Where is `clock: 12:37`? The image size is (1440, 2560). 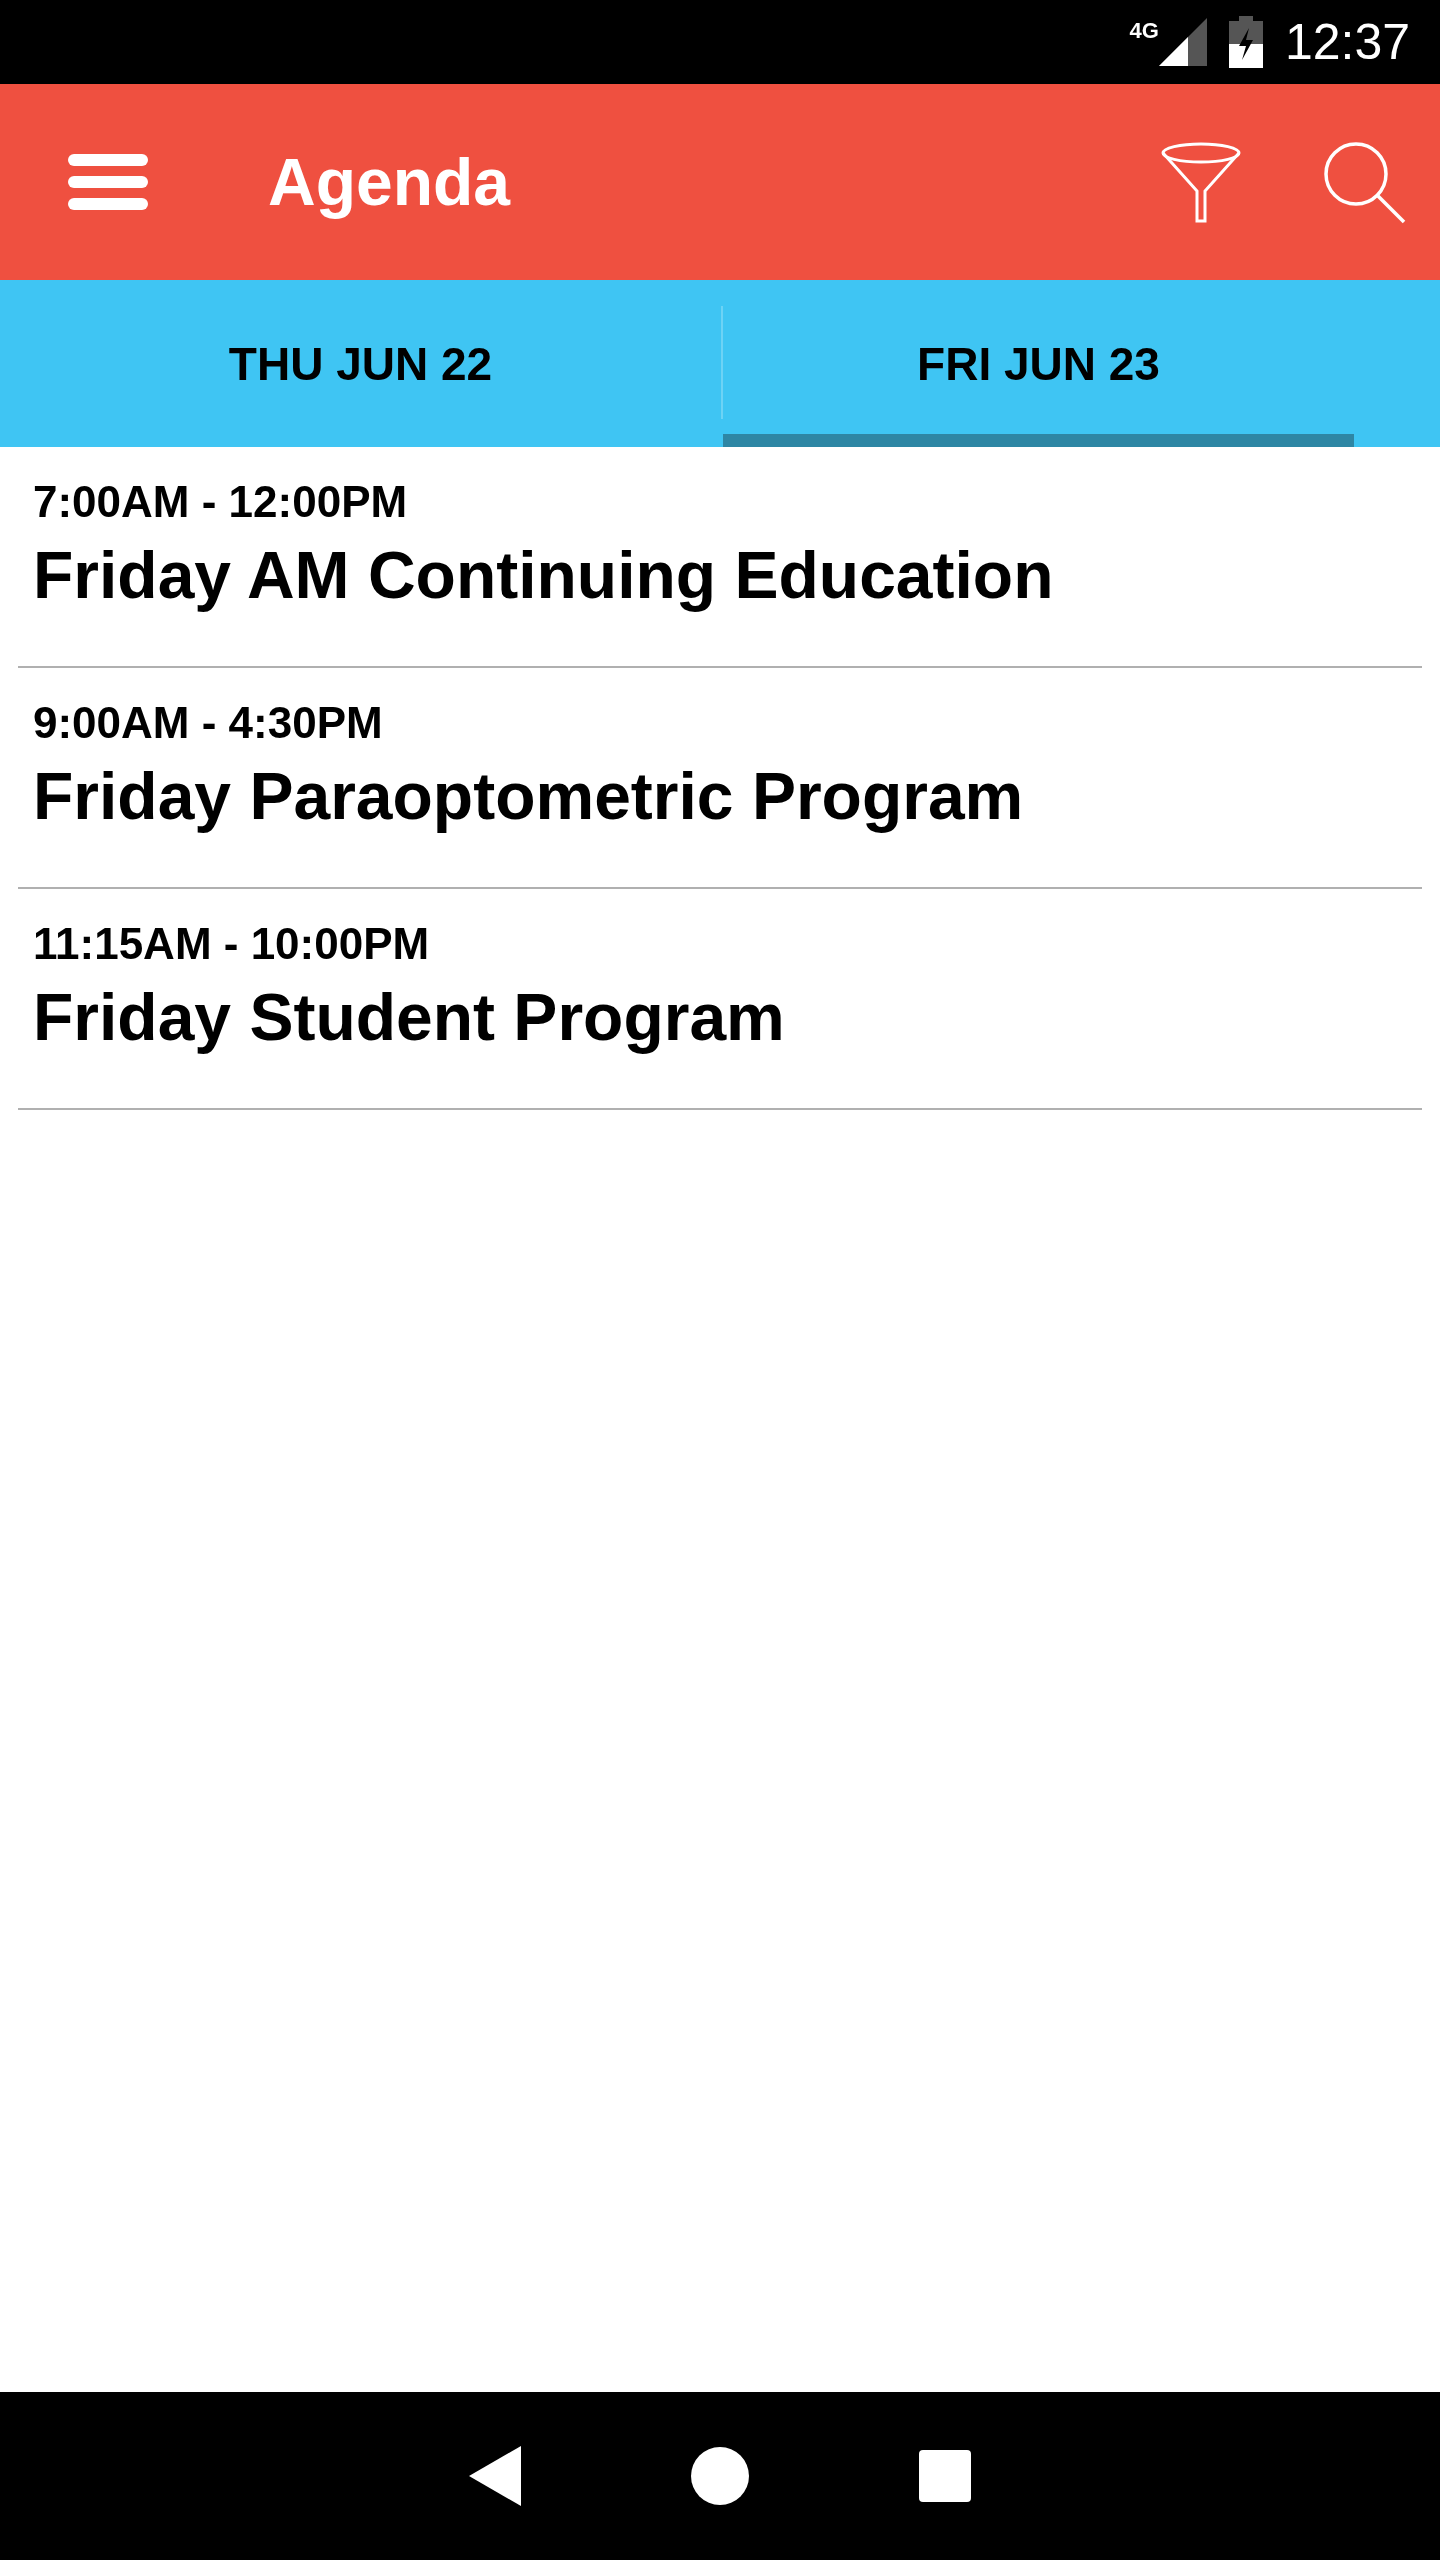 clock: 12:37 is located at coordinates (1347, 42).